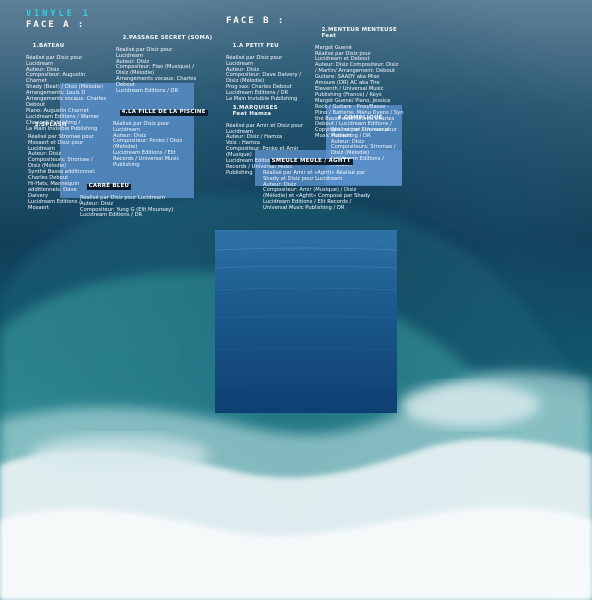 This screenshot has height=600, width=592. What do you see at coordinates (360, 117) in the screenshot?
I see `track-title: 4.COMPLIQUÉ` at bounding box center [360, 117].